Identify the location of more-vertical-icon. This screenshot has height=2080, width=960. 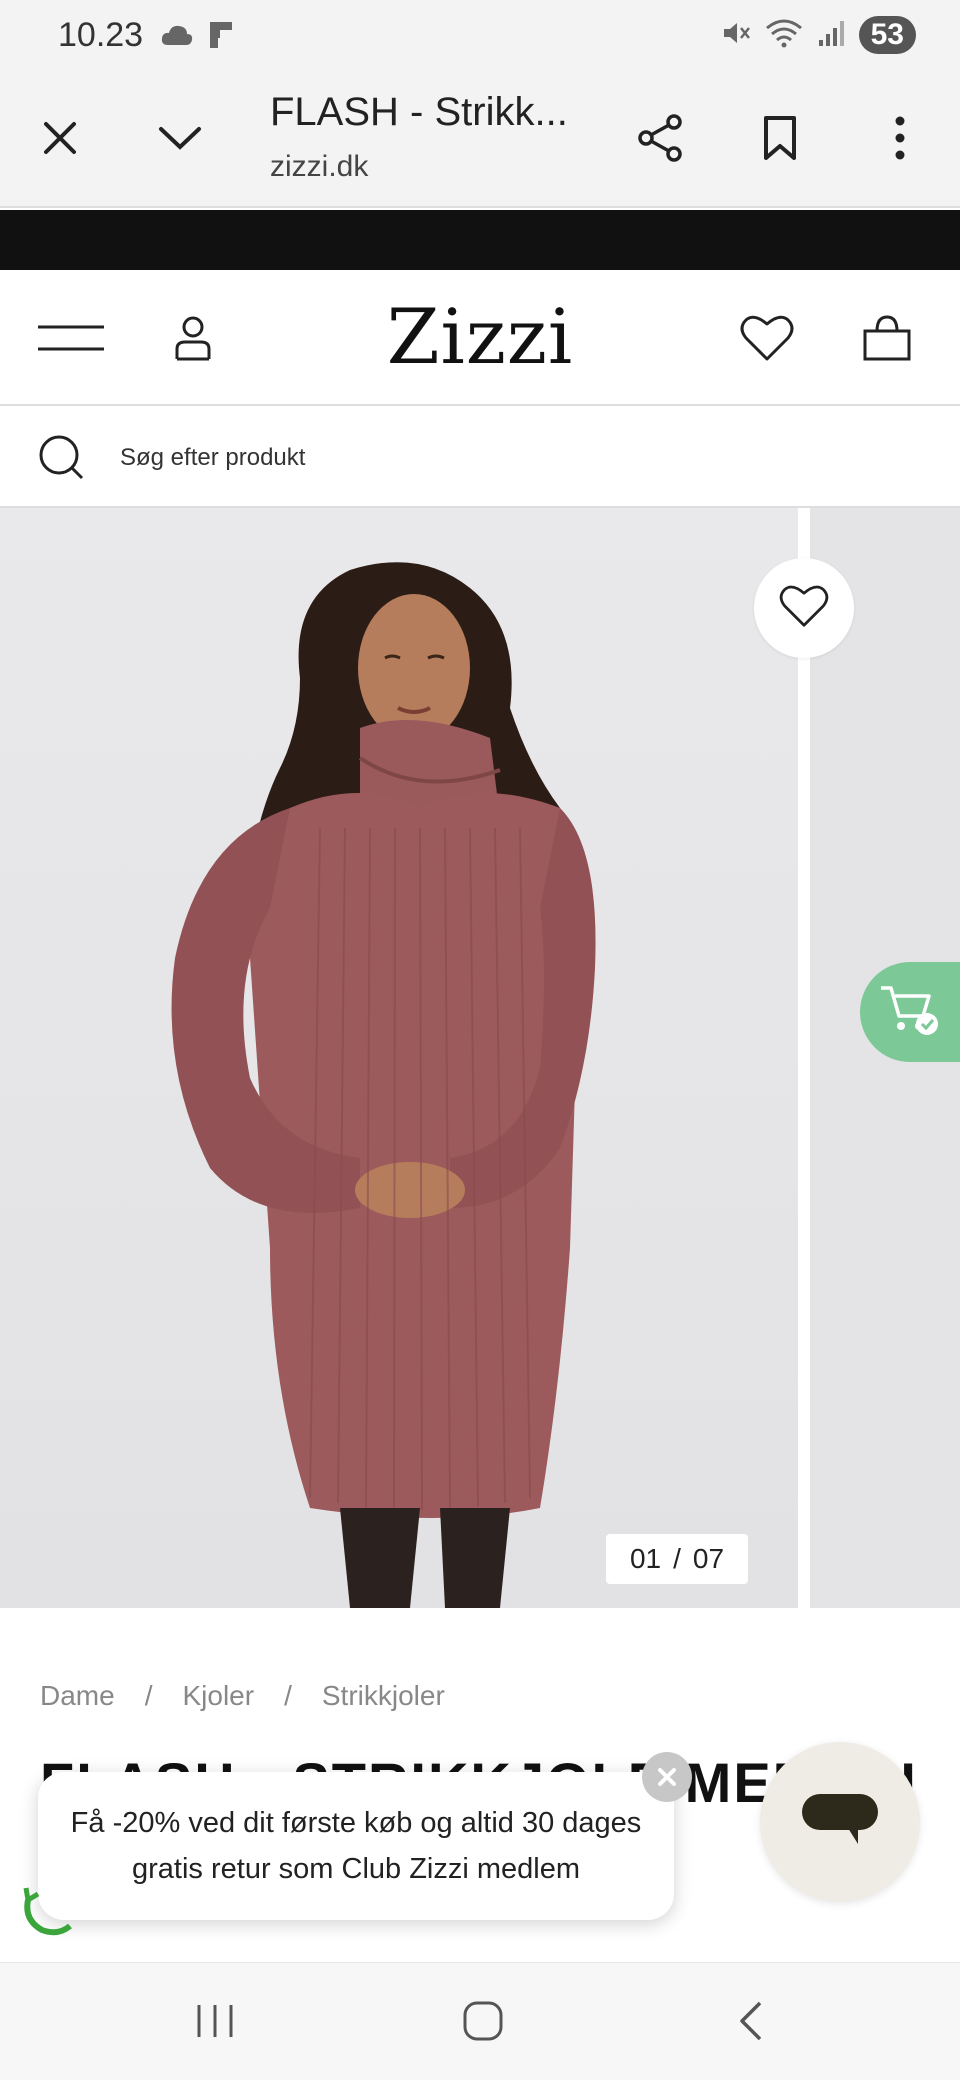
(900, 140).